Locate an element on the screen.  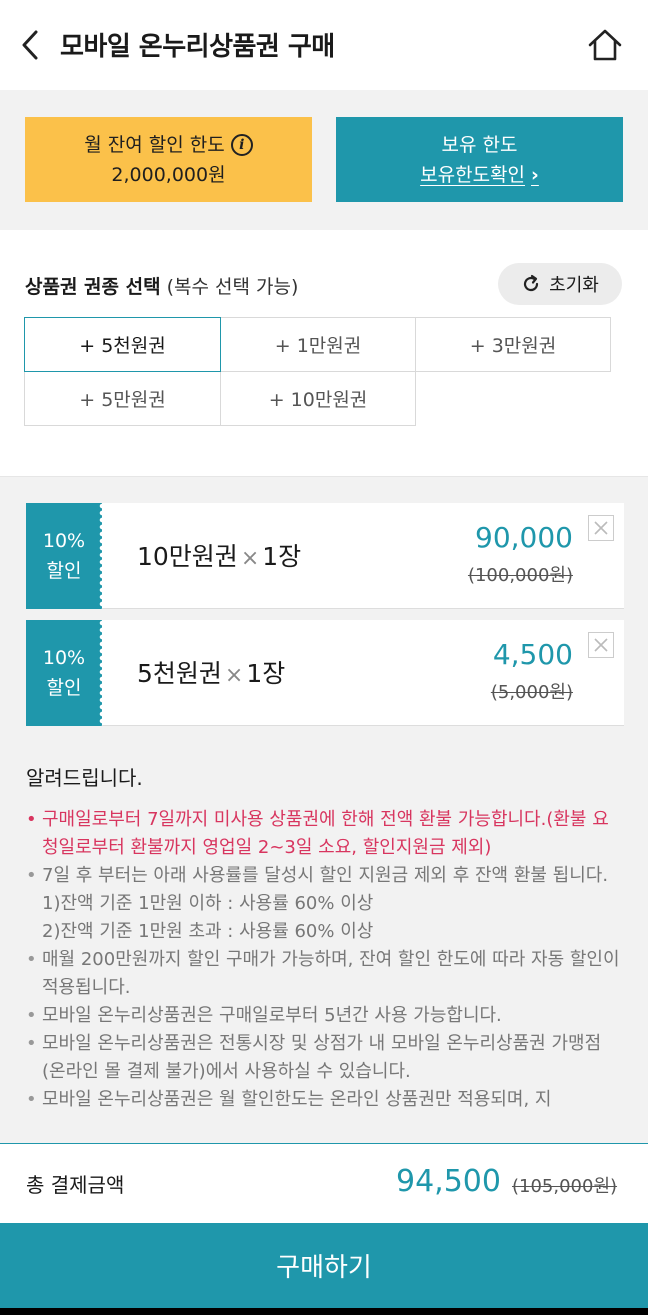
cart-item-name: 10만원권 × 1장 is located at coordinates (219, 555).